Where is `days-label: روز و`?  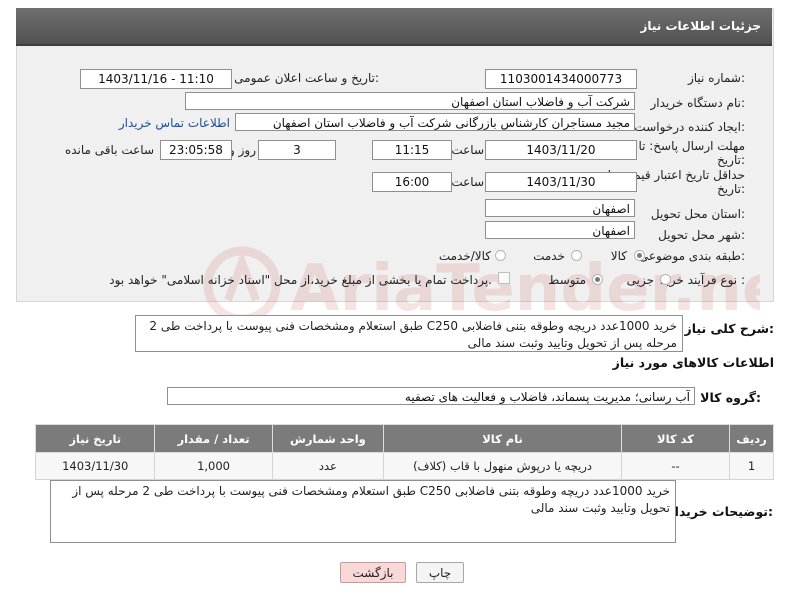 days-label: روز و is located at coordinates (242, 150).